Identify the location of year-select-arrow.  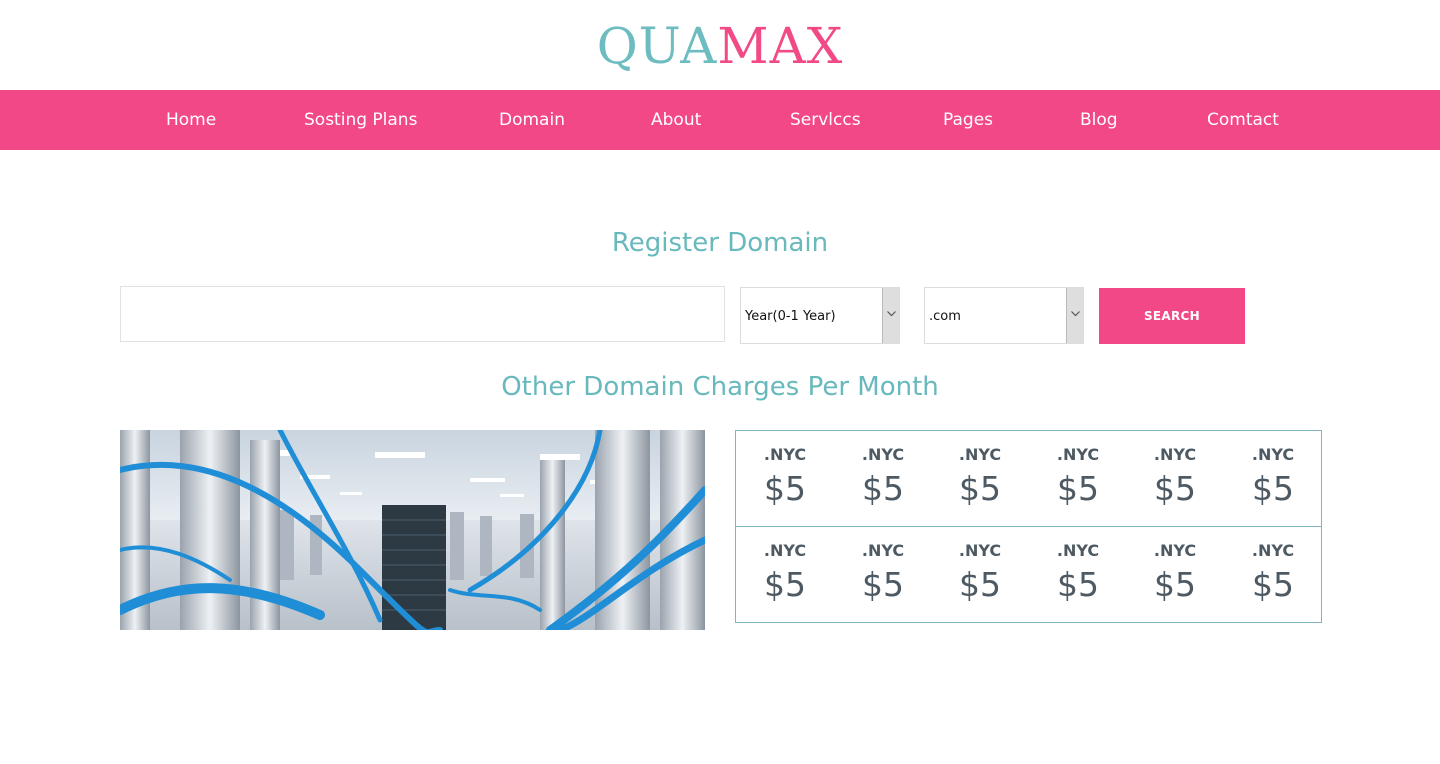
(890, 315).